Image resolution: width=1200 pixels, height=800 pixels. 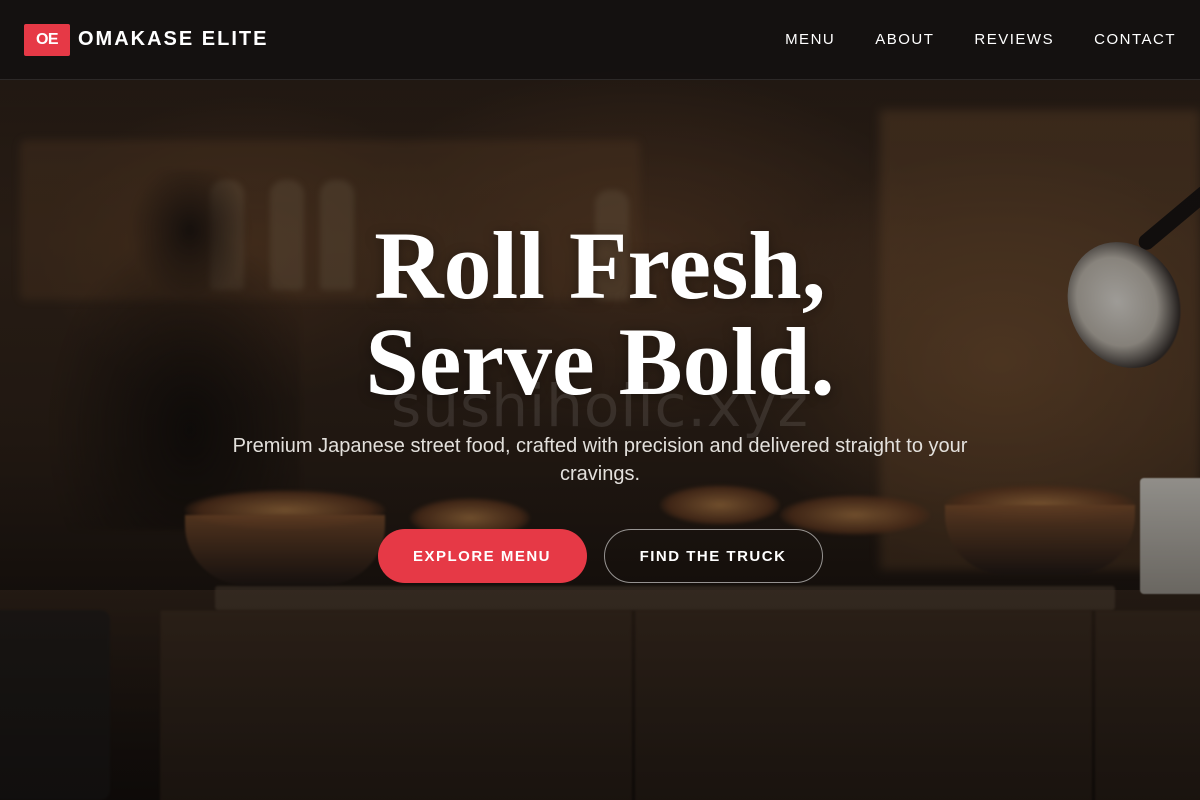 What do you see at coordinates (600, 556) in the screenshot?
I see `cta-group: EXPLORE MENU FIND THE TRUCK` at bounding box center [600, 556].